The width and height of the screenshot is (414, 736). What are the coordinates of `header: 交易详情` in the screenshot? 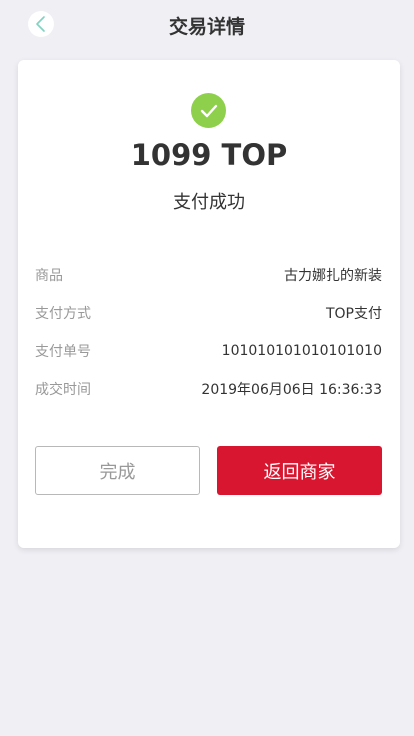 It's located at (207, 25).